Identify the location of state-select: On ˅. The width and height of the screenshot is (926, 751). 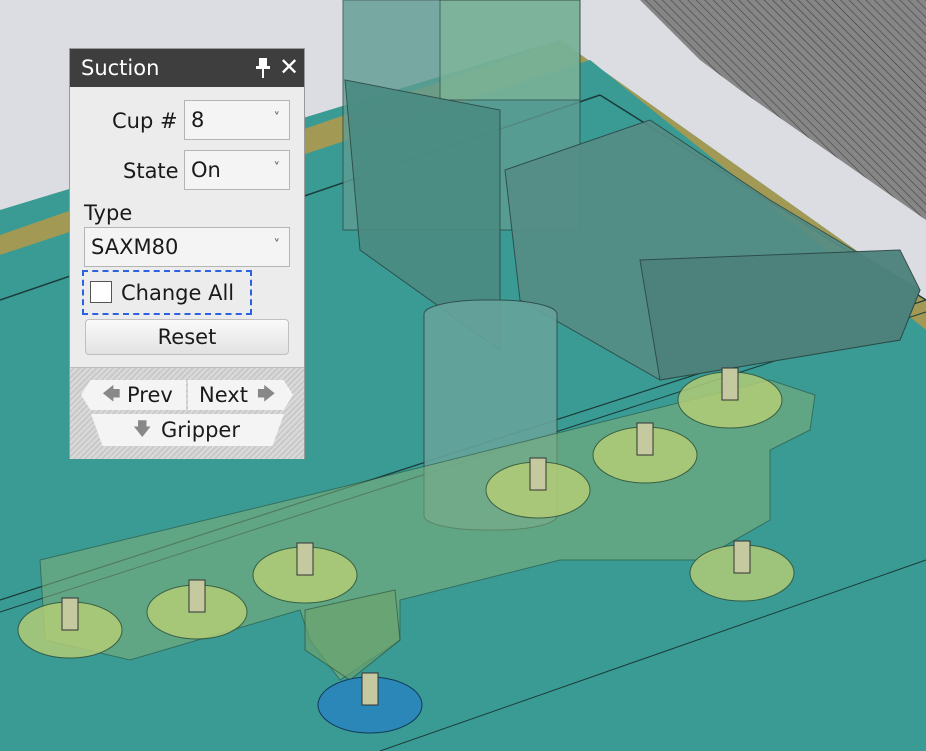
(237, 170).